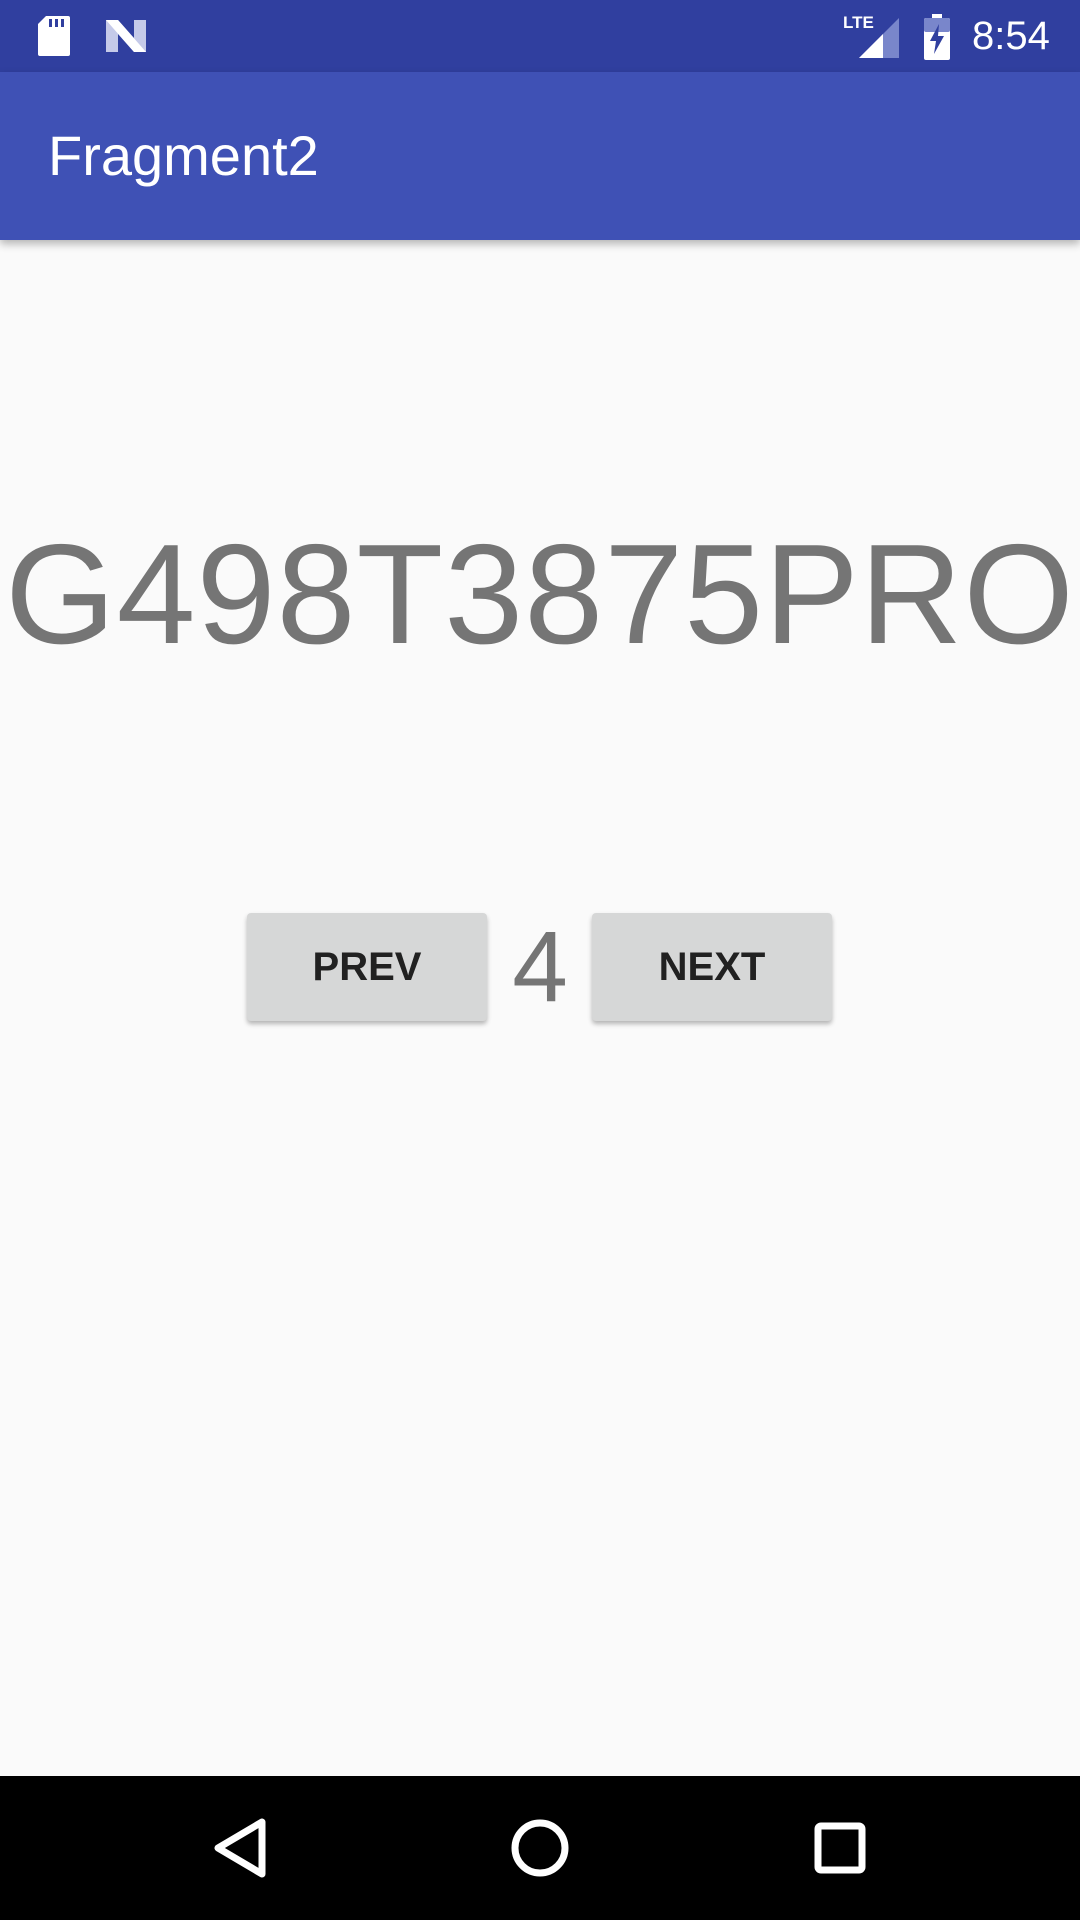  What do you see at coordinates (871, 35) in the screenshot?
I see `lte-signal-icon: LTE` at bounding box center [871, 35].